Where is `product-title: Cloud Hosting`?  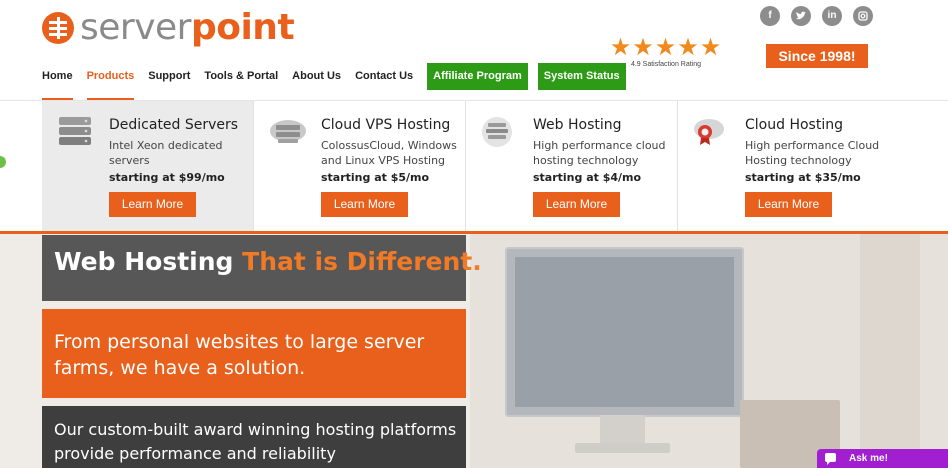
product-title: Cloud Hosting is located at coordinates (794, 125).